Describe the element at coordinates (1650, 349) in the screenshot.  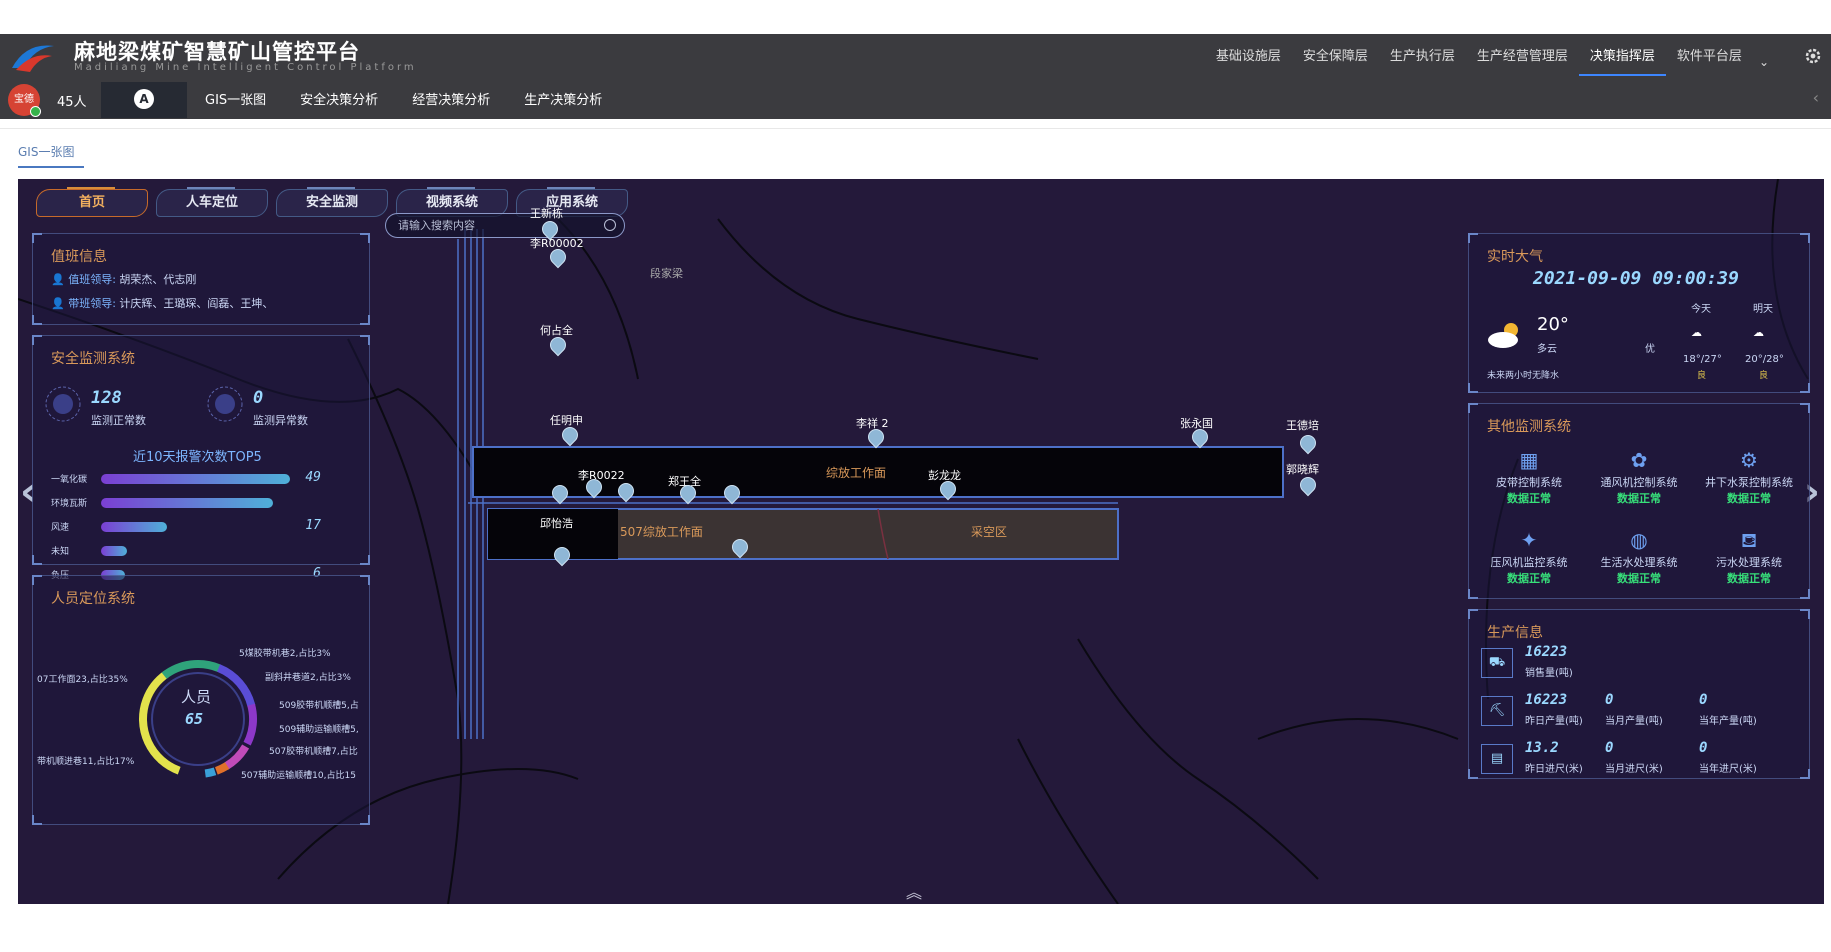
I see `weather-aqi: 优` at that location.